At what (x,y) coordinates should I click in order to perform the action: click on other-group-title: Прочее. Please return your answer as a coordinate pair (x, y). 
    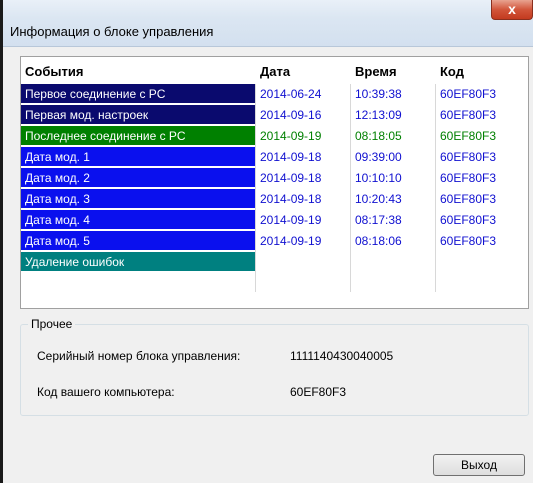
    Looking at the image, I should click on (52, 324).